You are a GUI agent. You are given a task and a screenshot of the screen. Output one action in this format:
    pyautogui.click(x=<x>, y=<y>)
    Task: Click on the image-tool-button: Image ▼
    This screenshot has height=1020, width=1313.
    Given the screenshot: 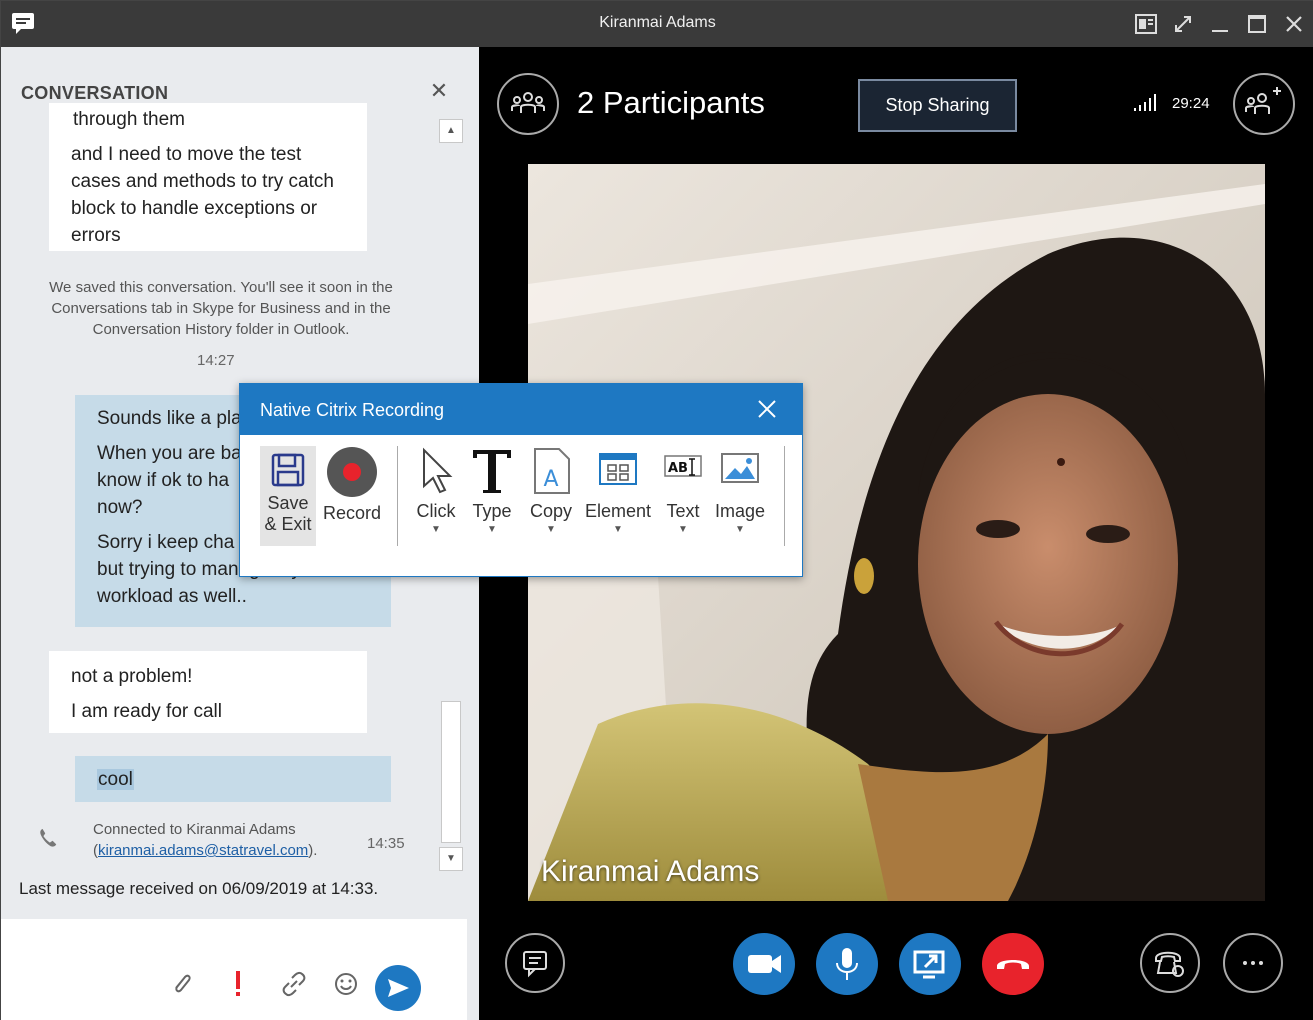 What is the action you would take?
    pyautogui.click(x=740, y=491)
    